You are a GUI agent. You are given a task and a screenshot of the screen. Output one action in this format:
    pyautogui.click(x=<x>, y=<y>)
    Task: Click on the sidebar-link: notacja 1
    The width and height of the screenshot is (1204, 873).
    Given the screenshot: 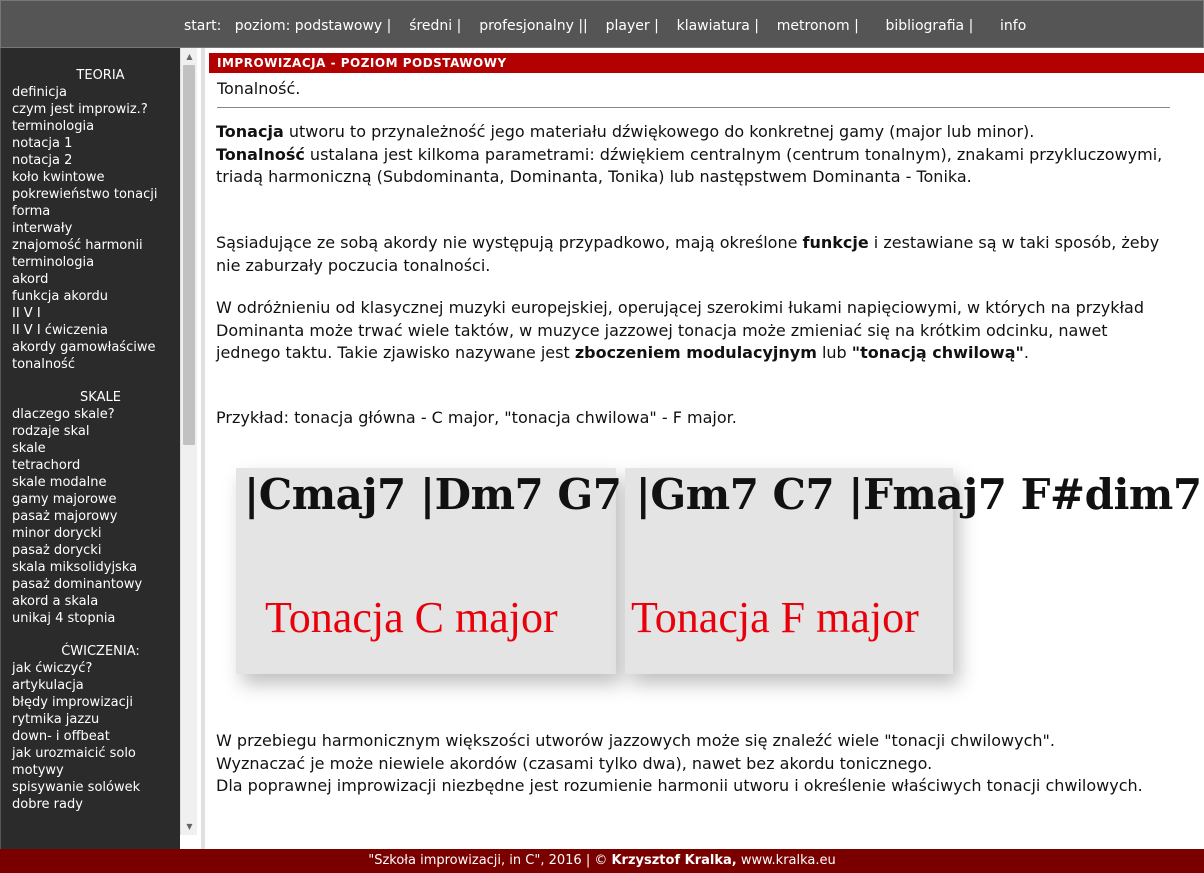 What is the action you would take?
    pyautogui.click(x=90, y=143)
    